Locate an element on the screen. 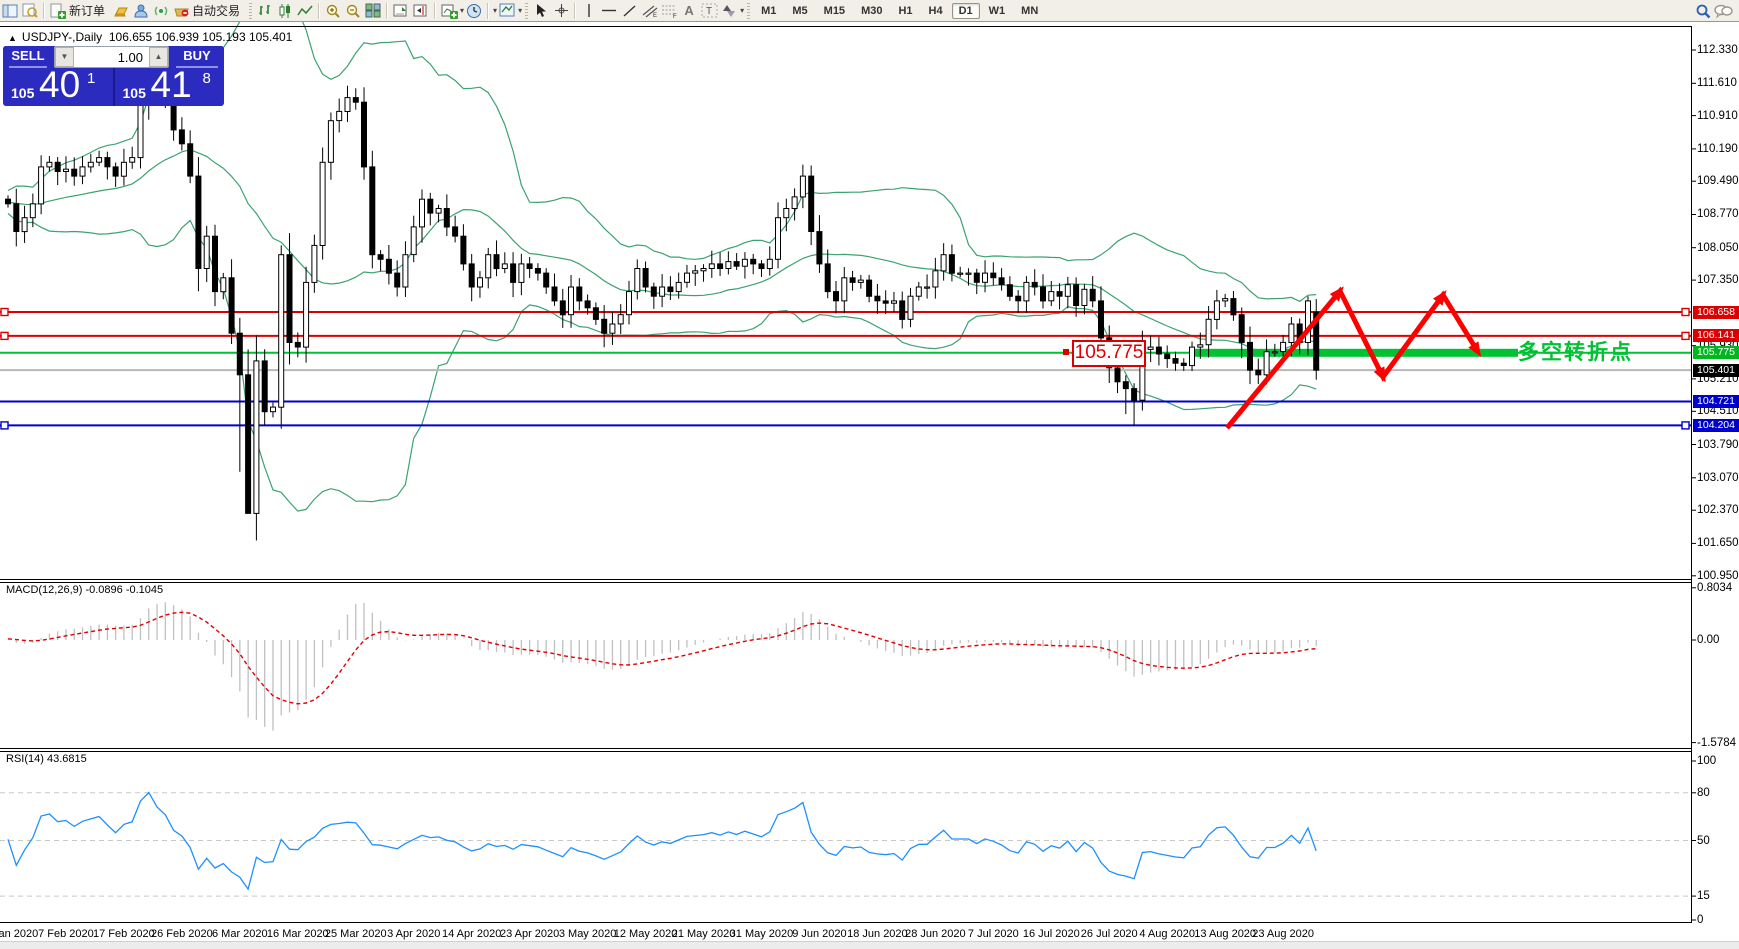 Image resolution: width=1739 pixels, height=949 pixels. timeframe-bar: M1 M5 M15 M30 H1 H4 D1 W1 MN is located at coordinates (899, 10).